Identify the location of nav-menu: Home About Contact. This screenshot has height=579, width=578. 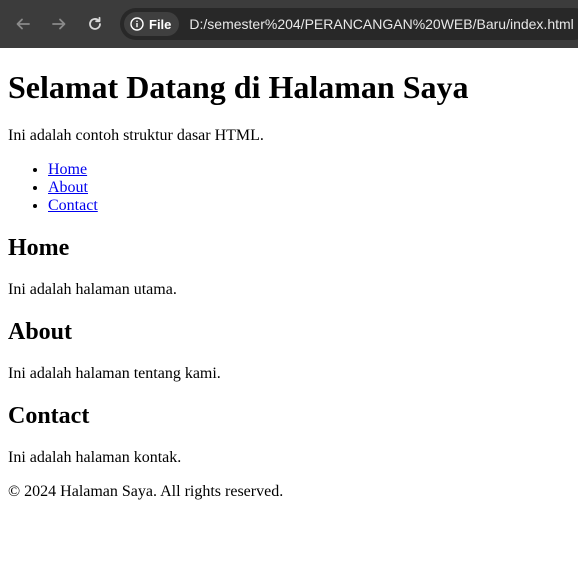
(289, 188).